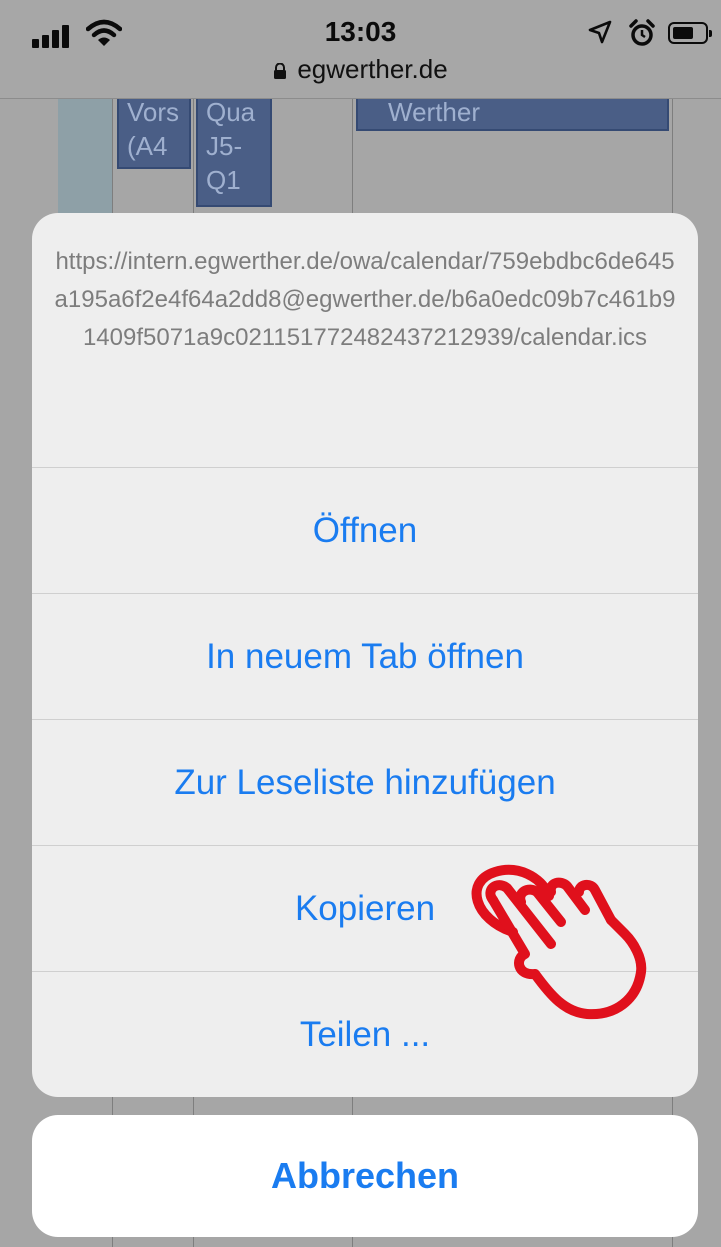 The width and height of the screenshot is (721, 1247). What do you see at coordinates (372, 69) in the screenshot?
I see `address-domain: egwerther.de` at bounding box center [372, 69].